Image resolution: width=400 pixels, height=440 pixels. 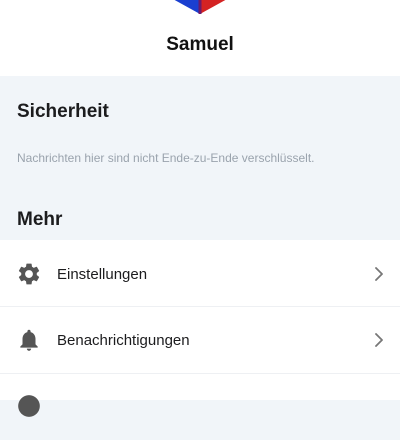 What do you see at coordinates (29, 408) in the screenshot?
I see `help-icon` at bounding box center [29, 408].